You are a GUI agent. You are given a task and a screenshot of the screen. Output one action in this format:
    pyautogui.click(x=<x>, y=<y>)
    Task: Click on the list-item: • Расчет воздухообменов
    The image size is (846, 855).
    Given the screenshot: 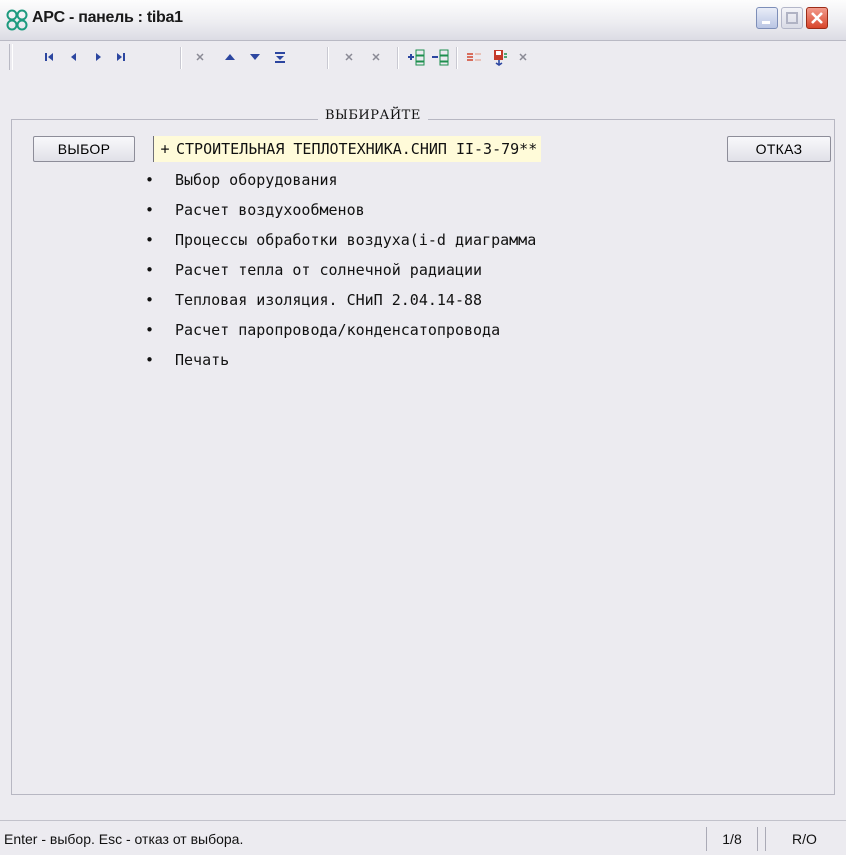 What is the action you would take?
    pyautogui.click(x=255, y=210)
    